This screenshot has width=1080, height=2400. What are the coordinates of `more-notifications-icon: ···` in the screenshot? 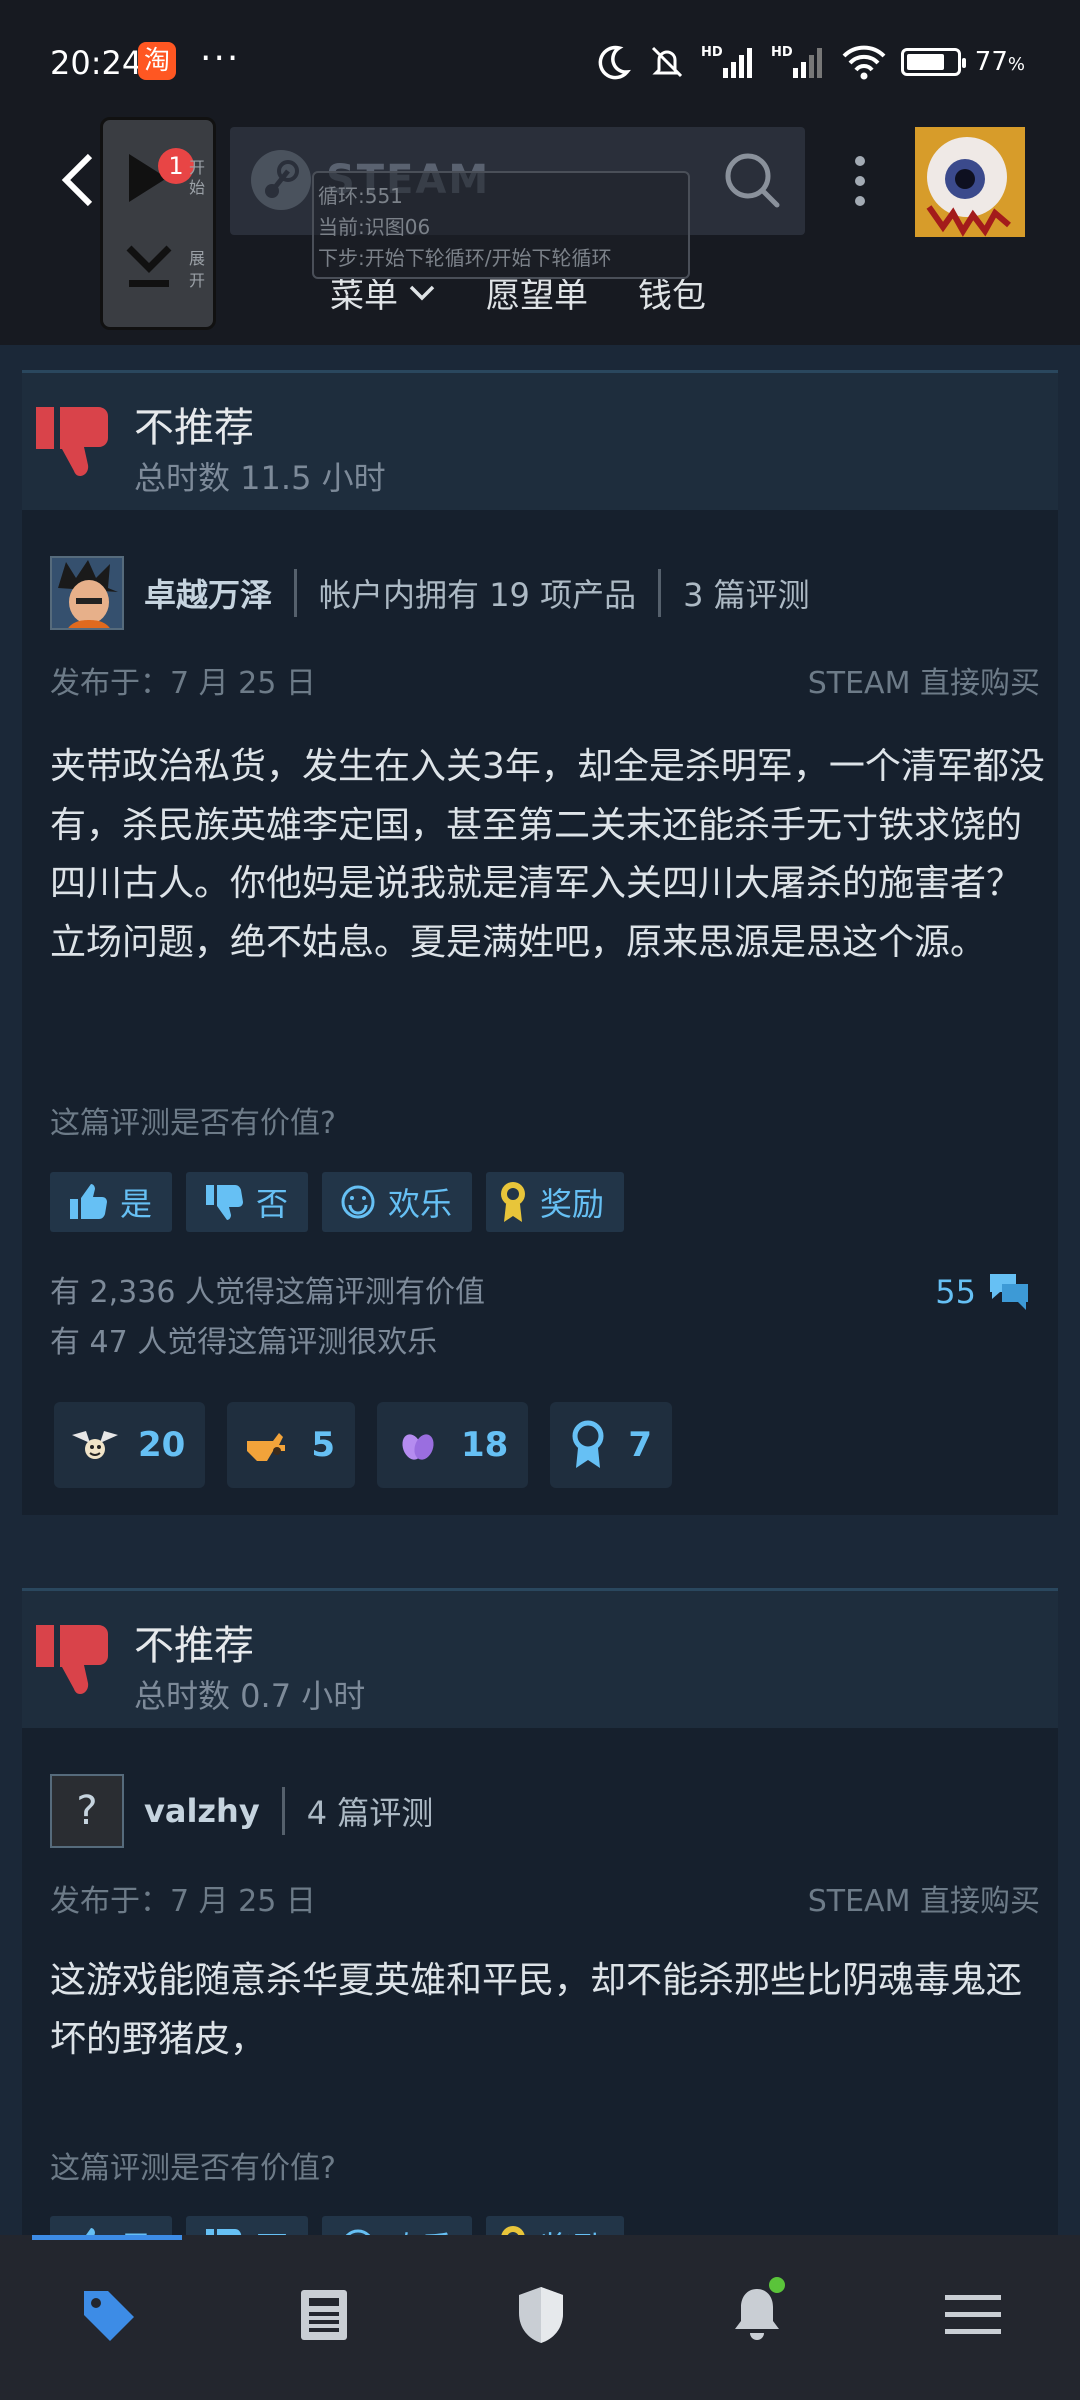 It's located at (220, 58).